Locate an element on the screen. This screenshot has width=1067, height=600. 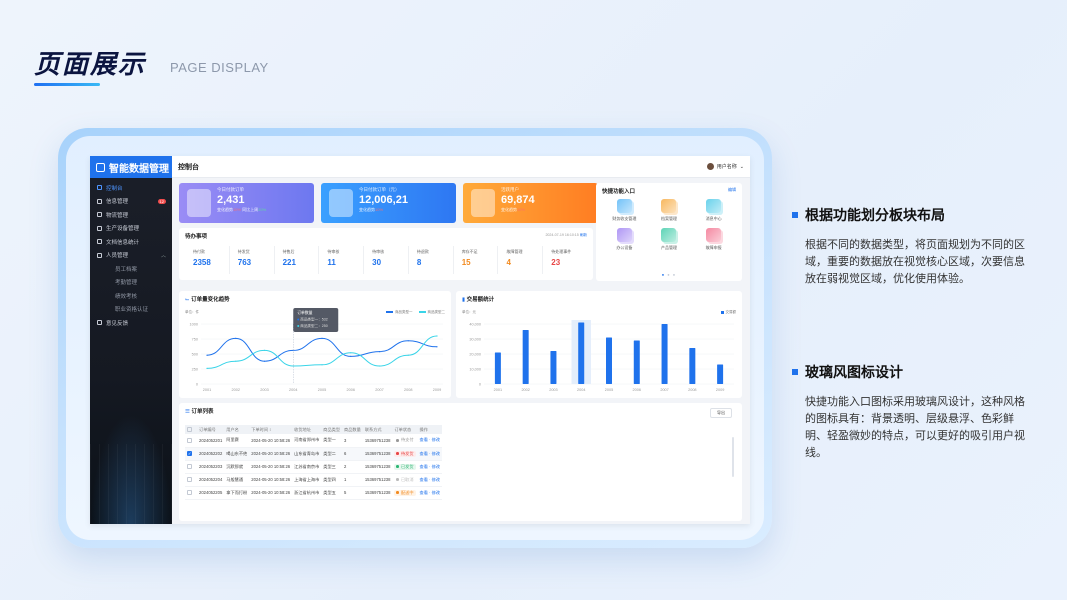
sidebar-item: 人员管理 ︿ is located at coordinates (131, 256).